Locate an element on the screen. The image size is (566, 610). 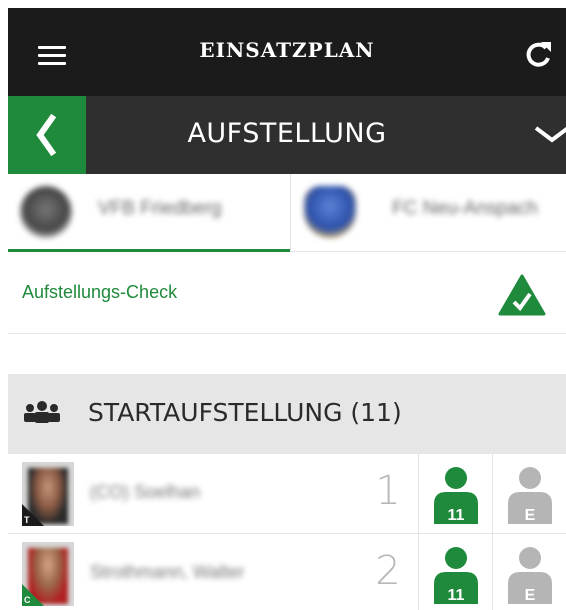
top-app-bar: EINSATZPLAN is located at coordinates (287, 52).